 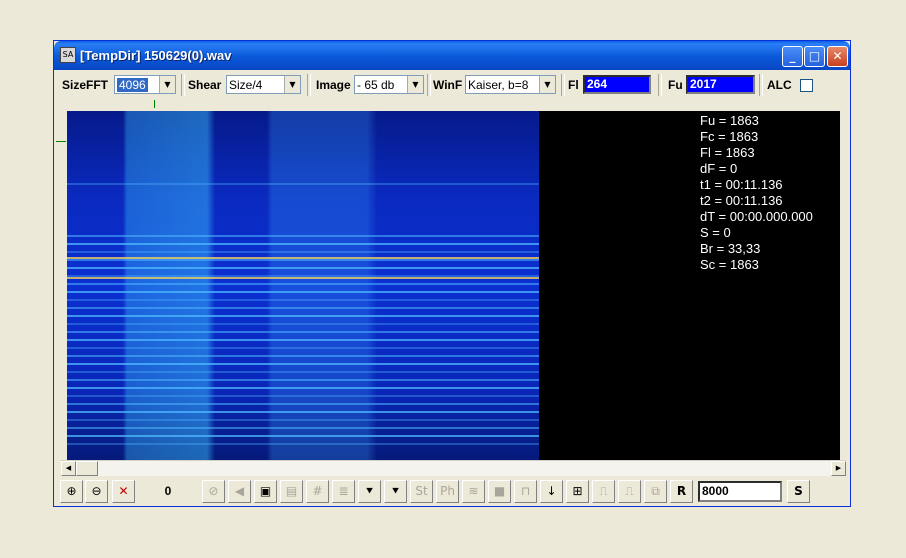 What do you see at coordinates (729, 136) in the screenshot?
I see `readout-fc: Fc = 1863` at bounding box center [729, 136].